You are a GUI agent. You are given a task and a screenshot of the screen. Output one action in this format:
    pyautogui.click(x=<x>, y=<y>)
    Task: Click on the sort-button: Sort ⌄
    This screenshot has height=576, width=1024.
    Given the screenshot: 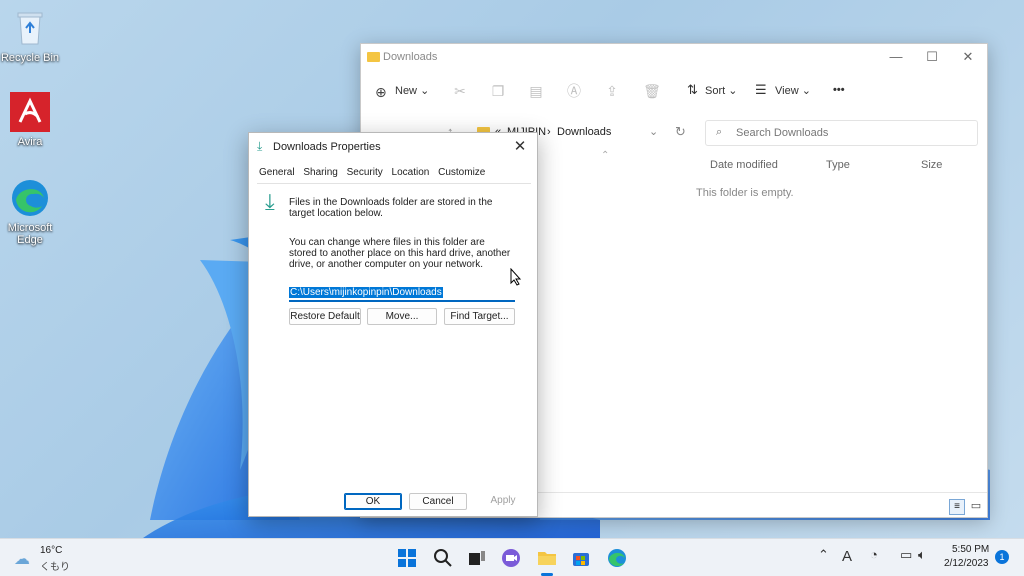 What is the action you would take?
    pyautogui.click(x=721, y=90)
    